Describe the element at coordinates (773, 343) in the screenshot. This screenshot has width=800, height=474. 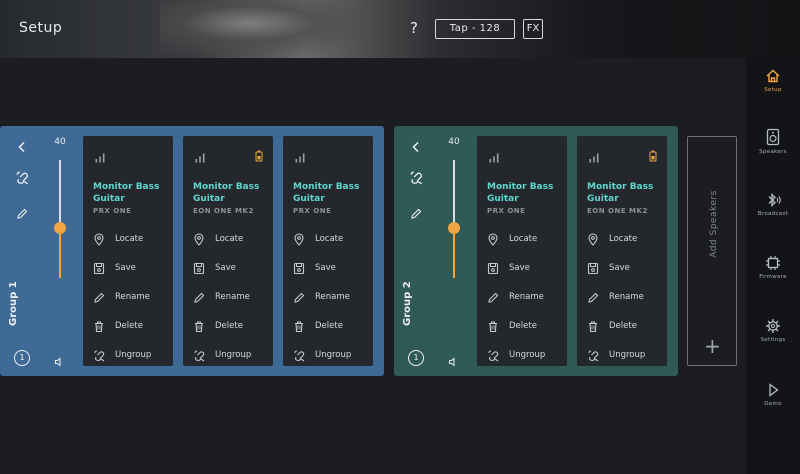
I see `sidebar-item-settings: Settings` at that location.